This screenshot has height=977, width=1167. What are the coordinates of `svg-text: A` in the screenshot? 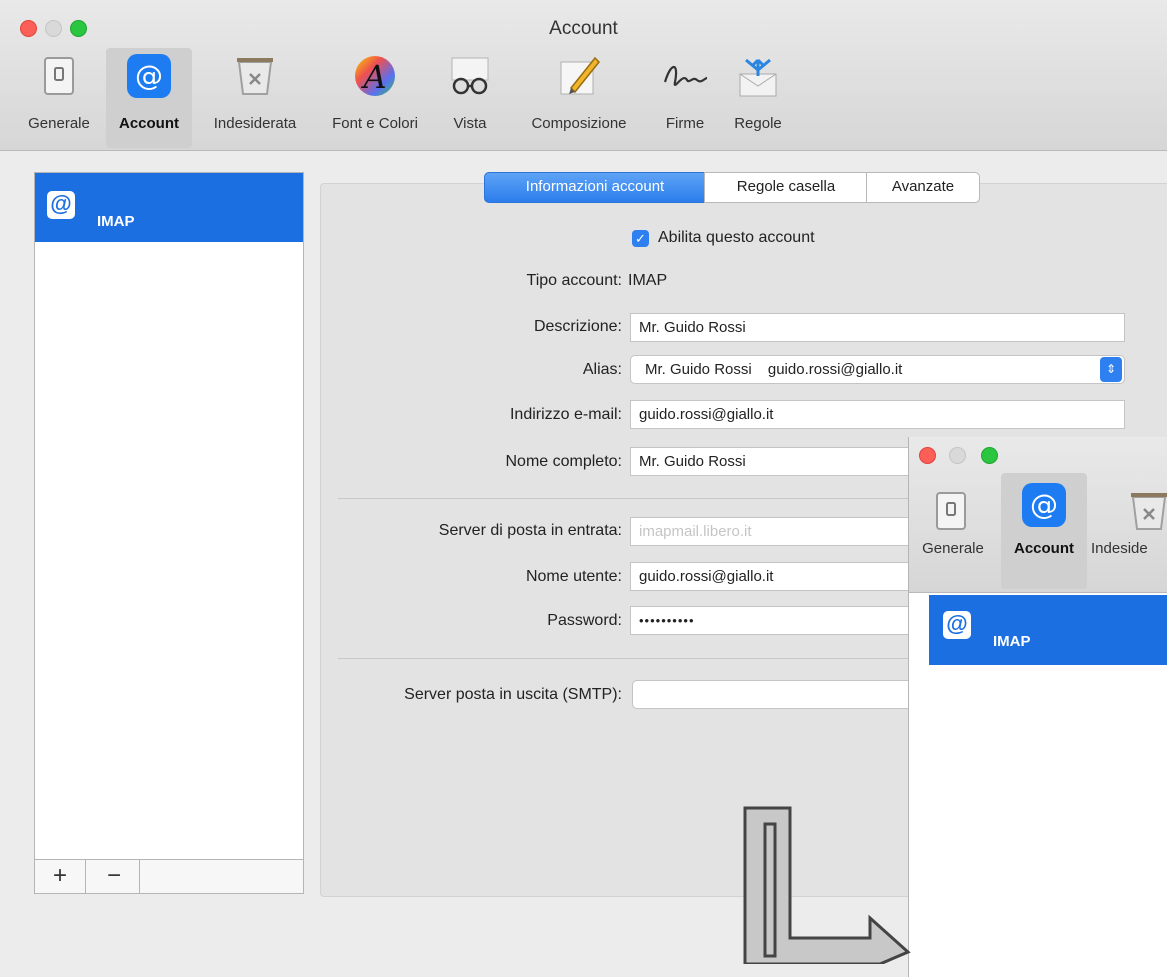 It's located at (373, 77).